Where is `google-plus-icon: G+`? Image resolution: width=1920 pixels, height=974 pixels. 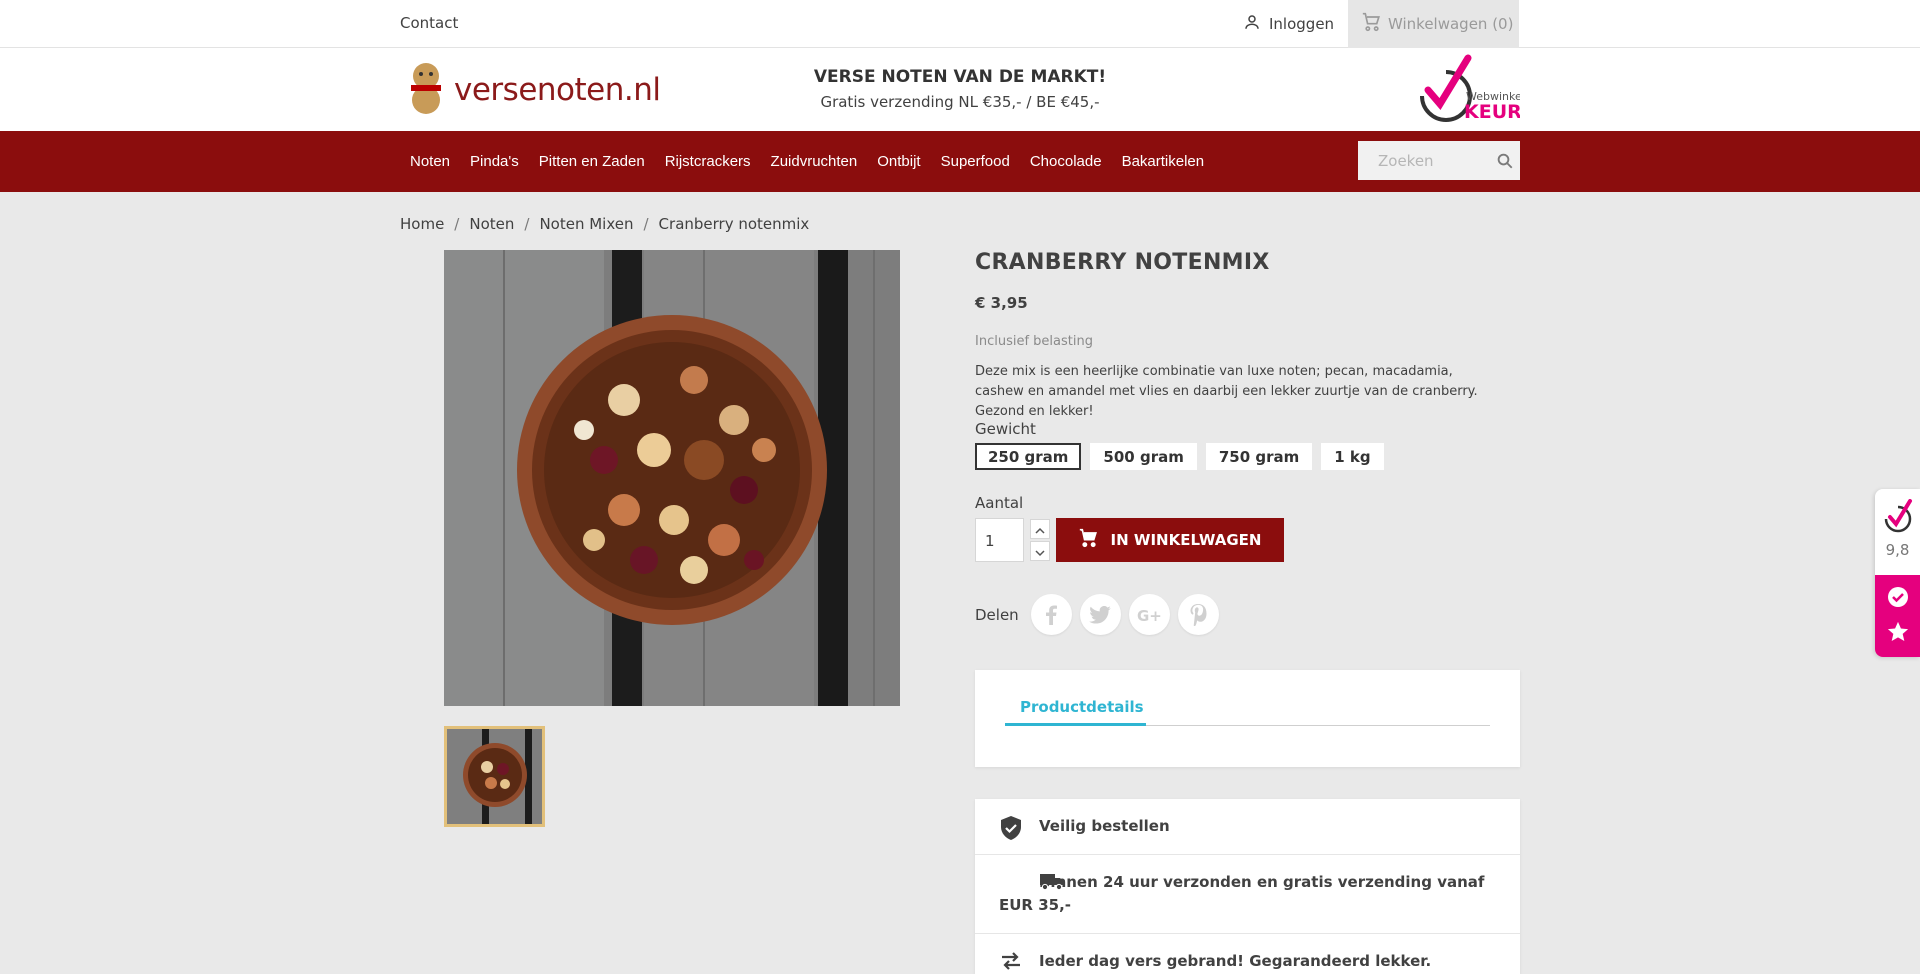 google-plus-icon: G+ is located at coordinates (1149, 614).